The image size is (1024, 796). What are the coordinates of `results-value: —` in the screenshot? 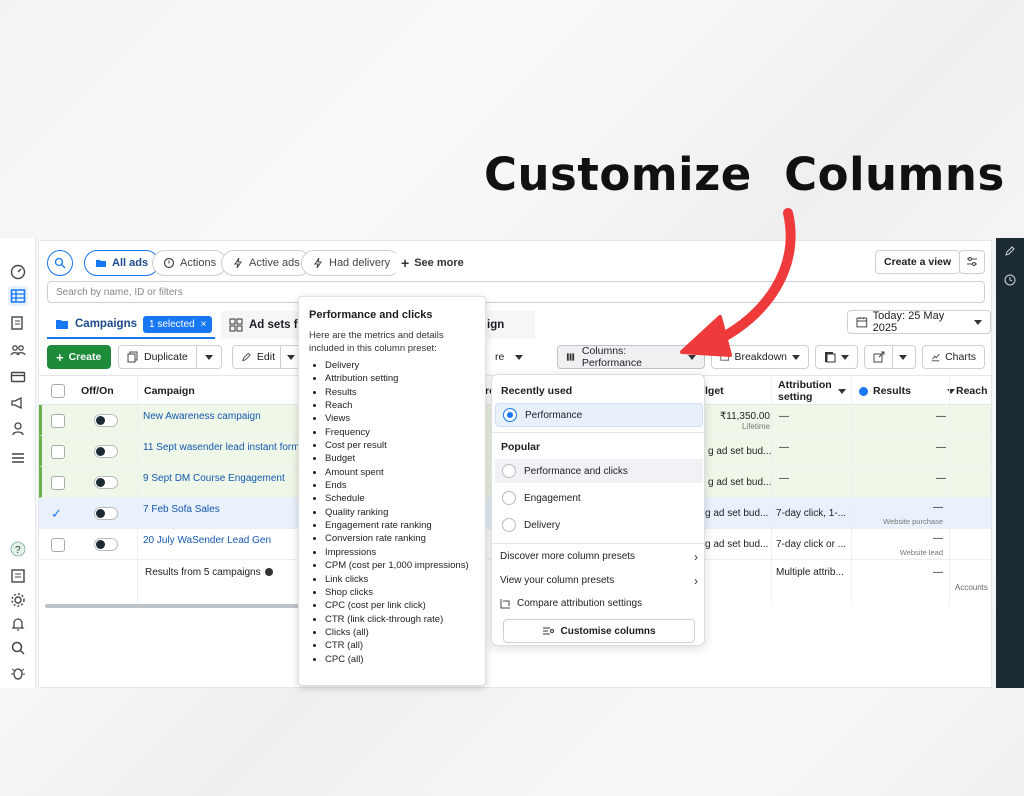 It's located at (938, 507).